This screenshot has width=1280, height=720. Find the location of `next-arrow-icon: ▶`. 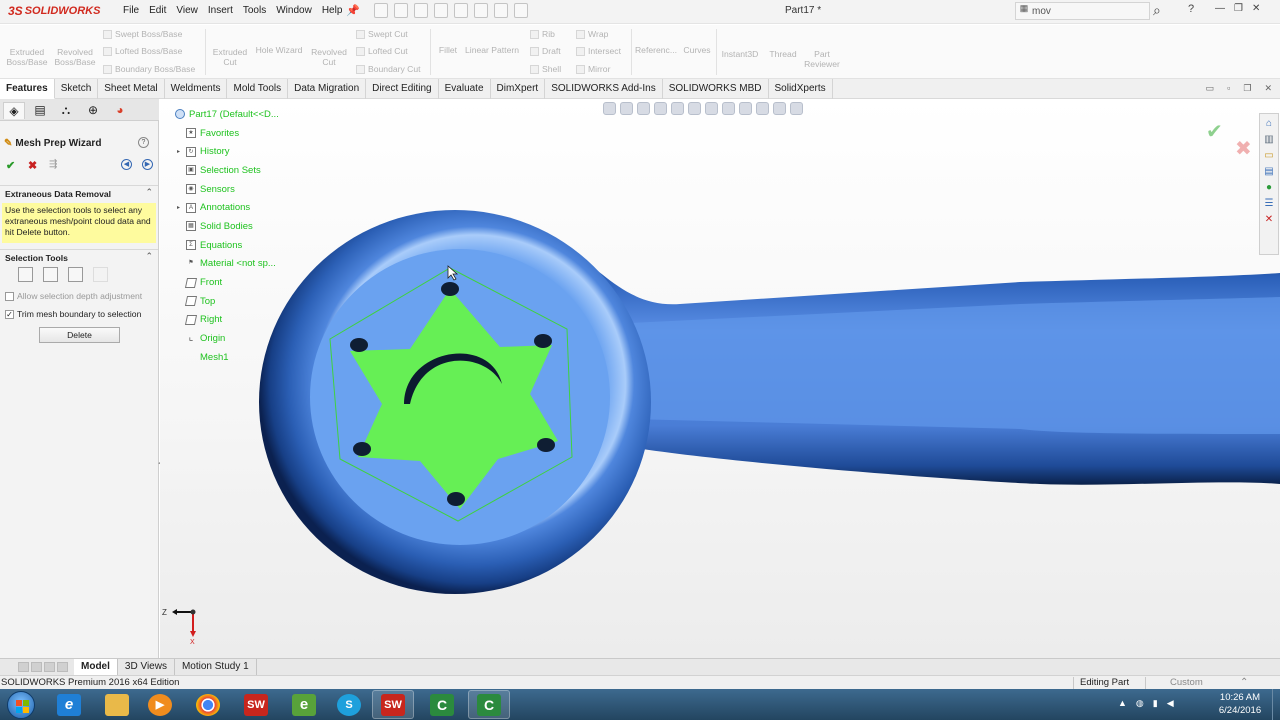

next-arrow-icon: ▶ is located at coordinates (147, 164).